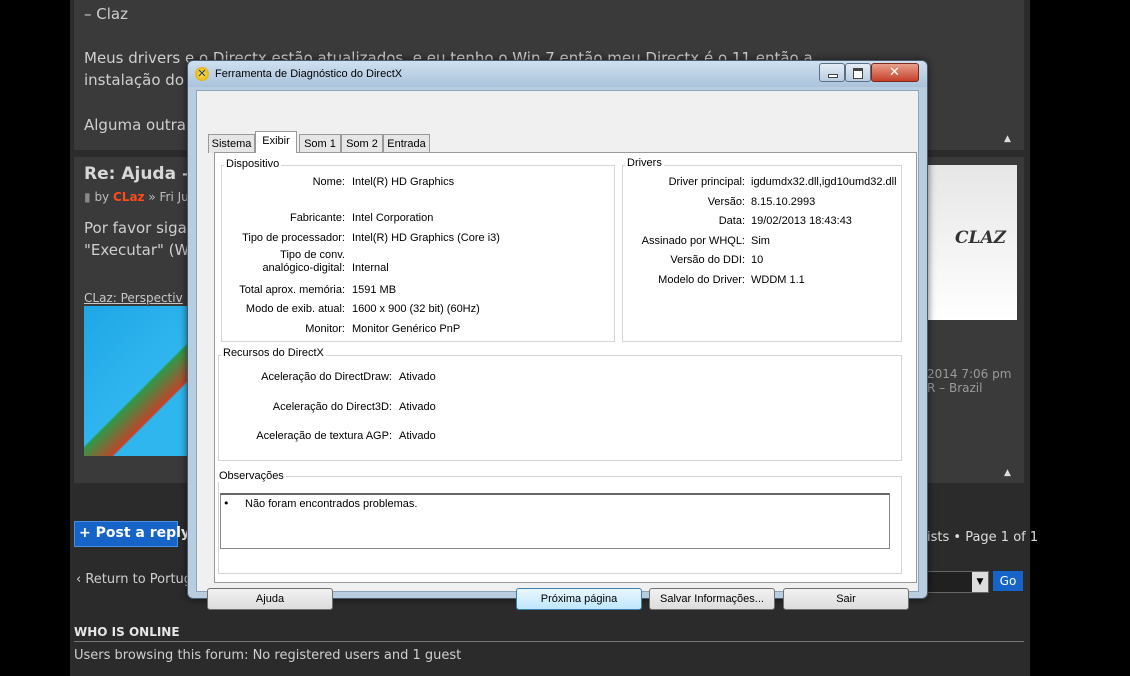 This screenshot has height=676, width=1130. I want to click on device-name-value: Intel(R) HD Graphics, so click(403, 182).